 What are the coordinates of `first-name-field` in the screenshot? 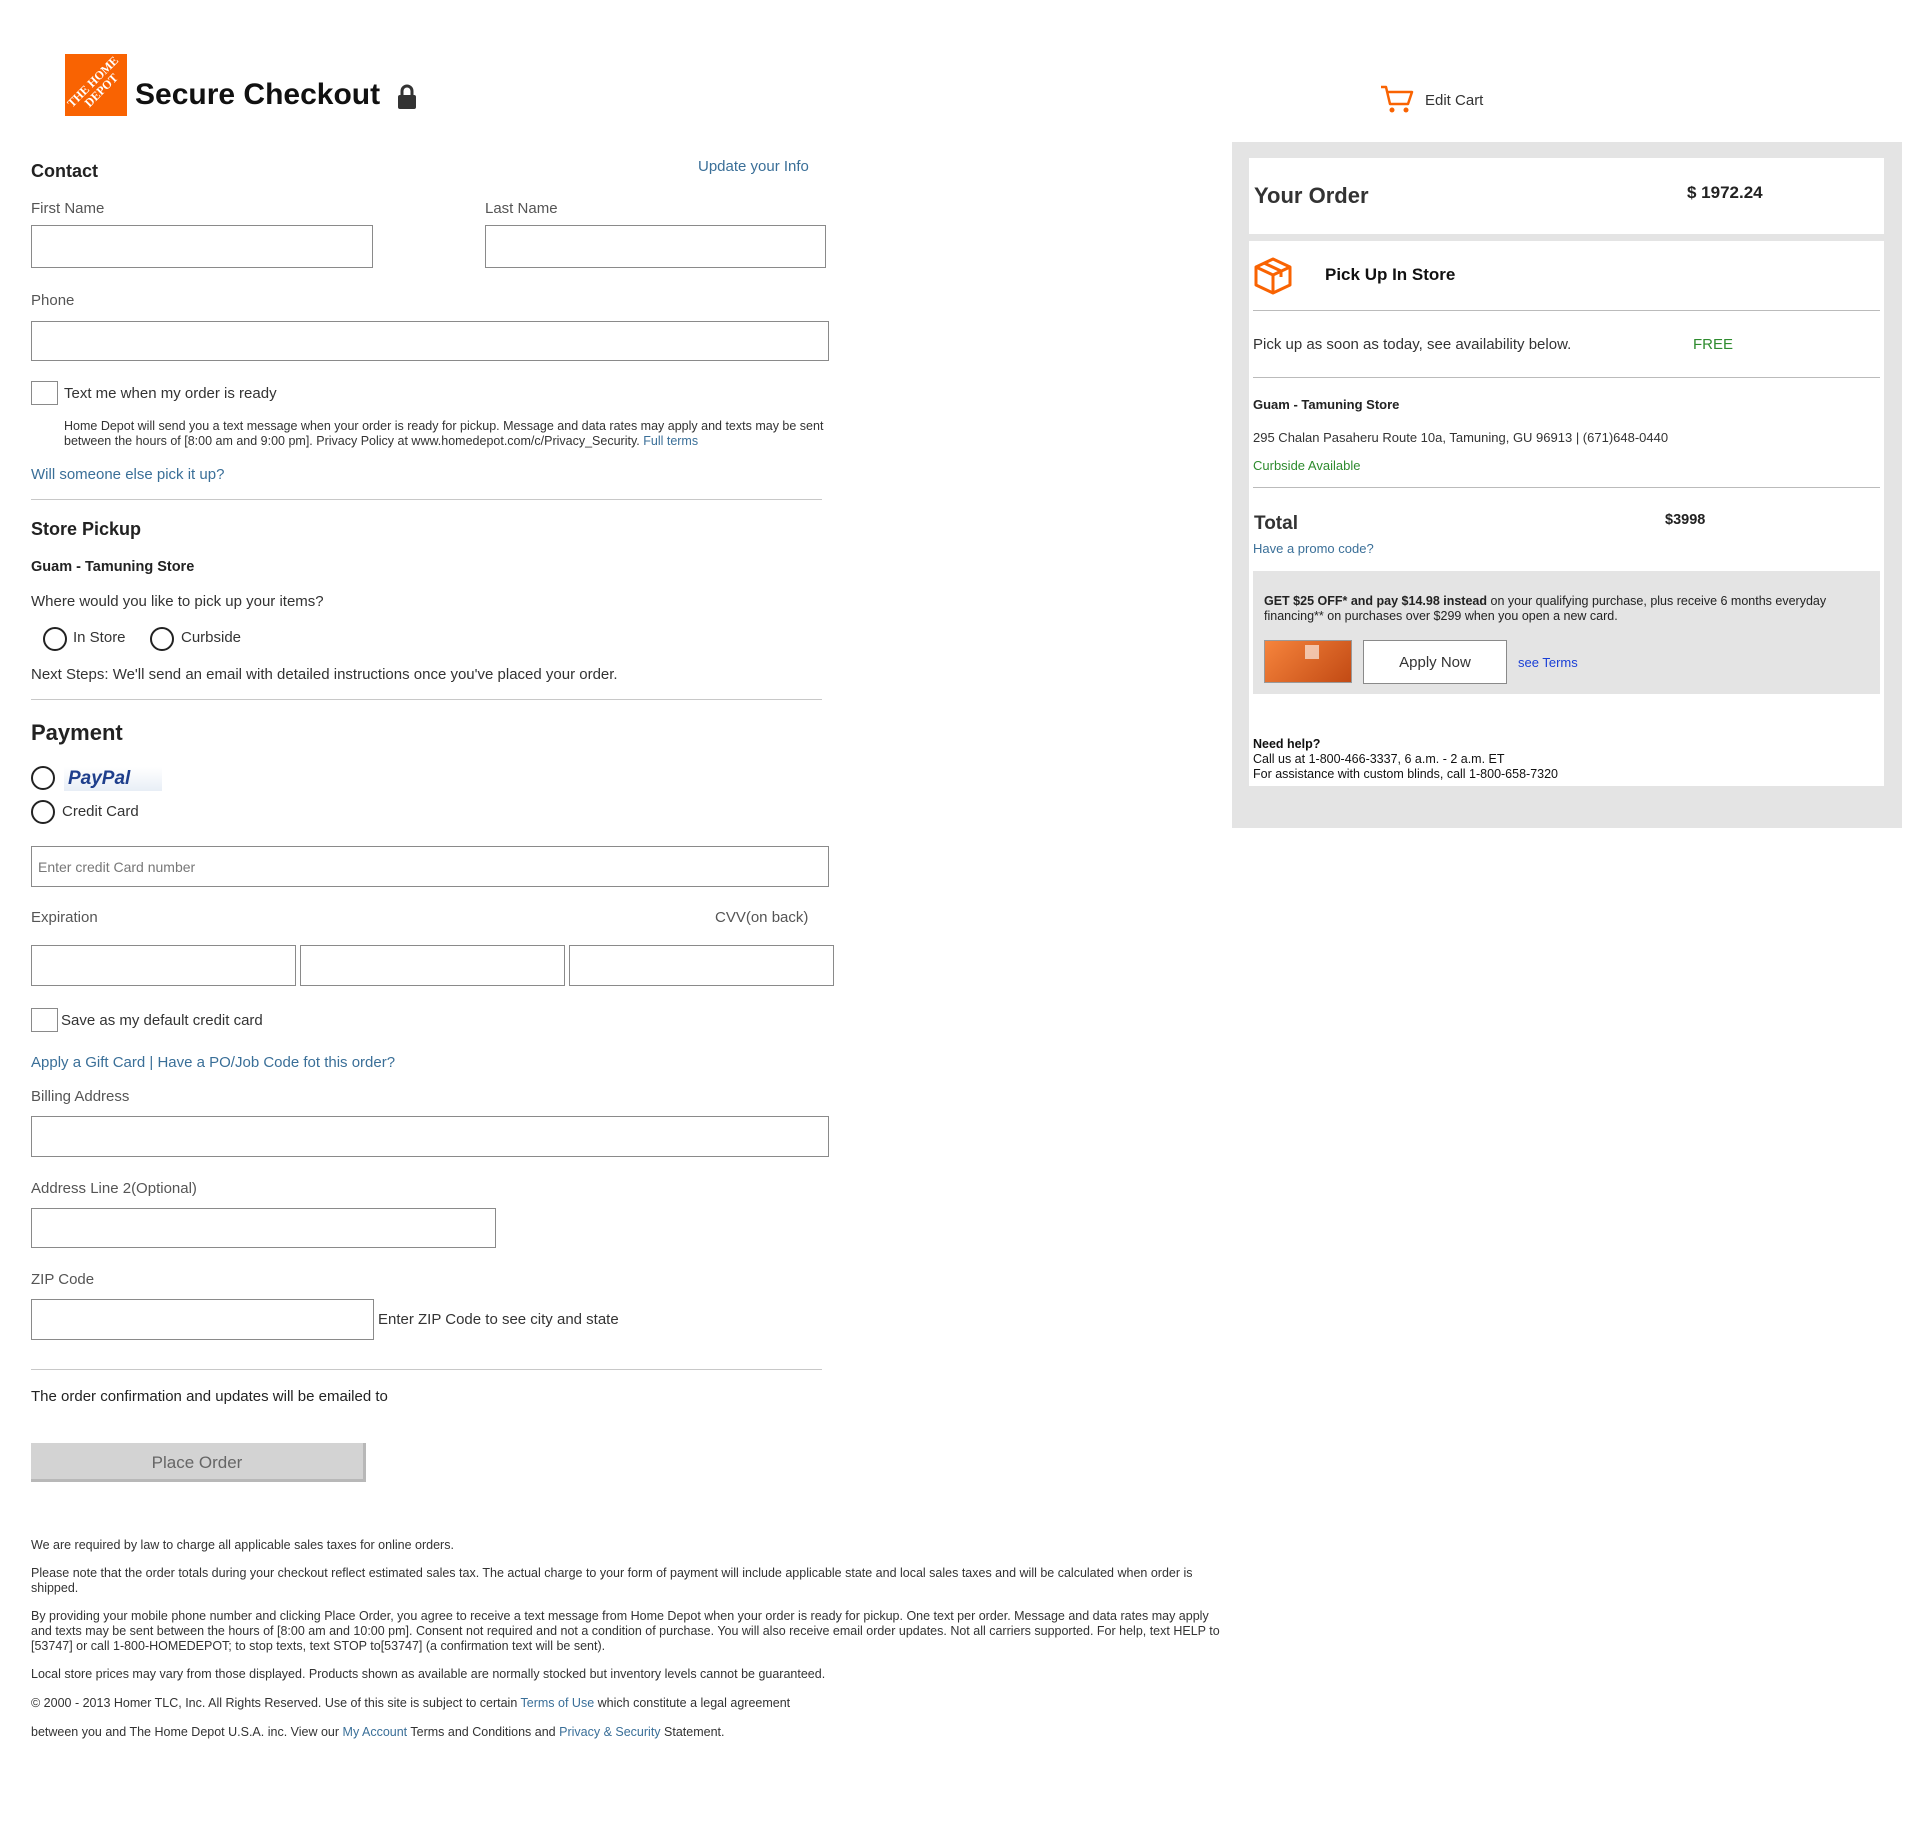 It's located at (202, 246).